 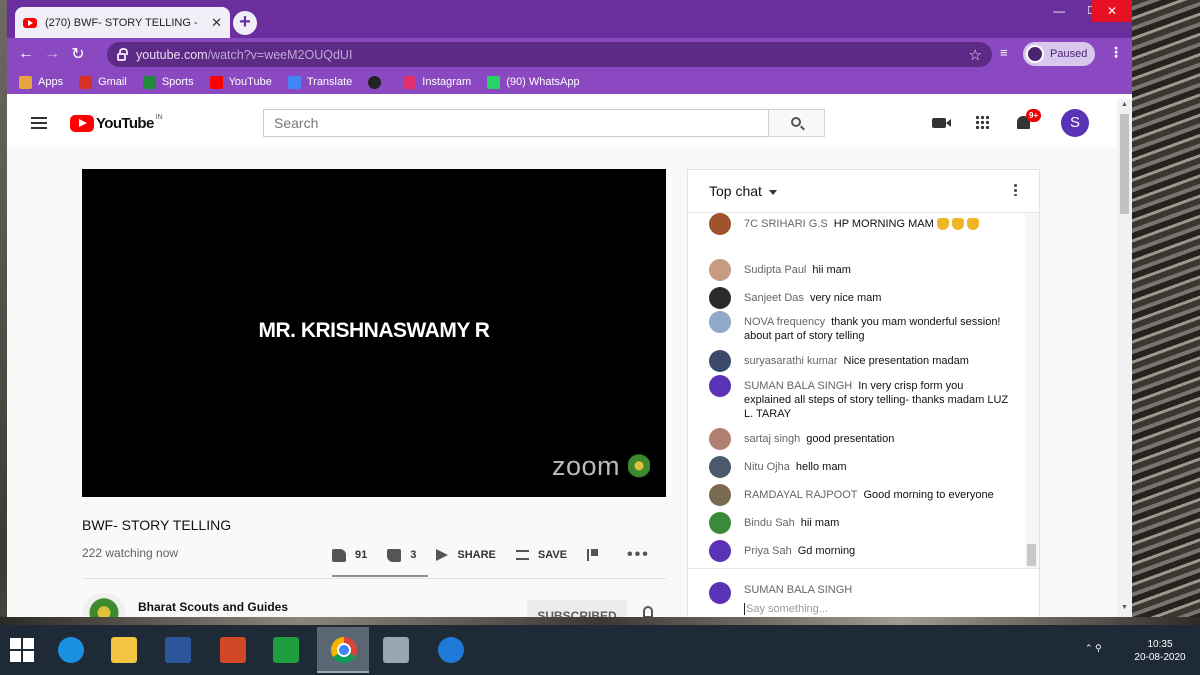 What do you see at coordinates (577, 608) in the screenshot?
I see `subscribe-button: SUBSCRIBED` at bounding box center [577, 608].